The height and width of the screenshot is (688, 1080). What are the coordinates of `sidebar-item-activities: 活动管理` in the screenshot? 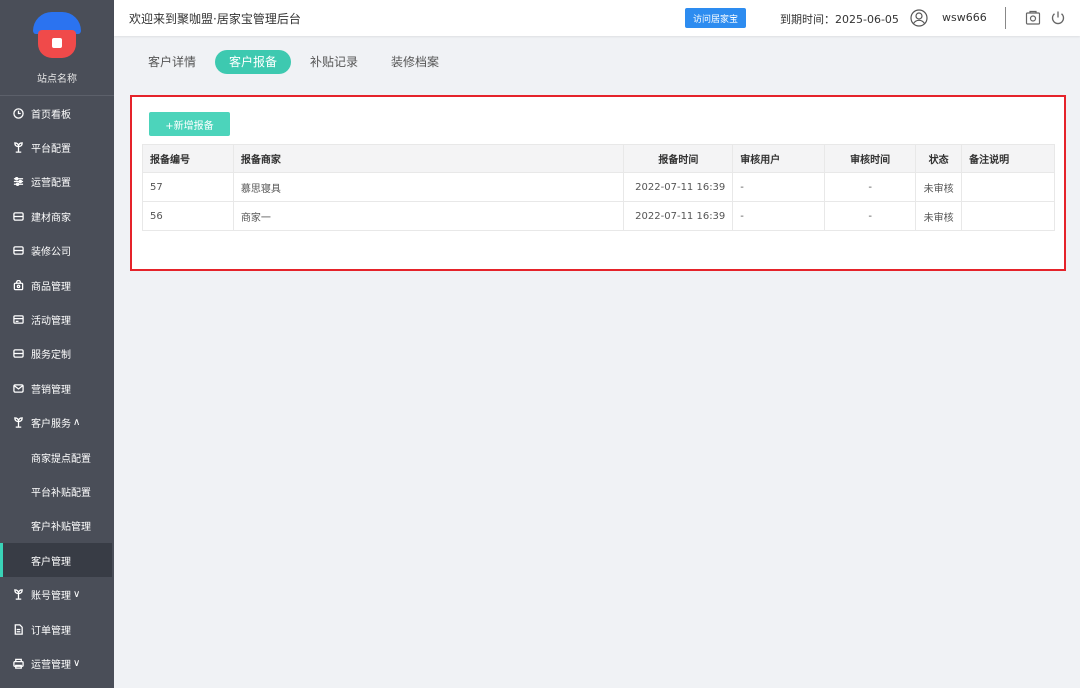 It's located at (57, 319).